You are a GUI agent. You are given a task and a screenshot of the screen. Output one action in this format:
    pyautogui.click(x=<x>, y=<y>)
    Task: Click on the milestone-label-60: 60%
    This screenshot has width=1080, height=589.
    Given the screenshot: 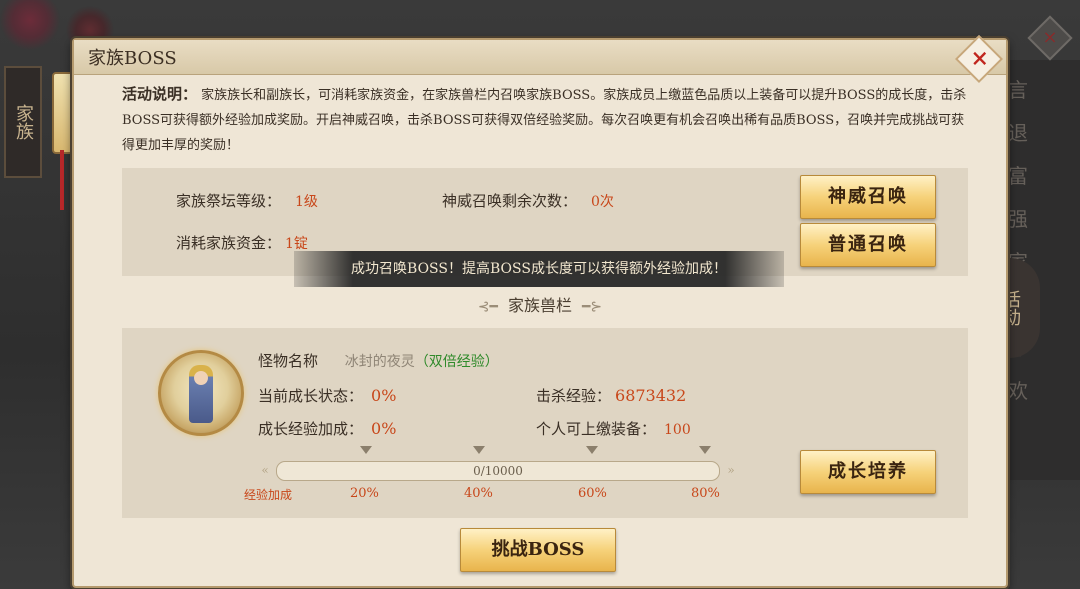 What is the action you would take?
    pyautogui.click(x=592, y=493)
    